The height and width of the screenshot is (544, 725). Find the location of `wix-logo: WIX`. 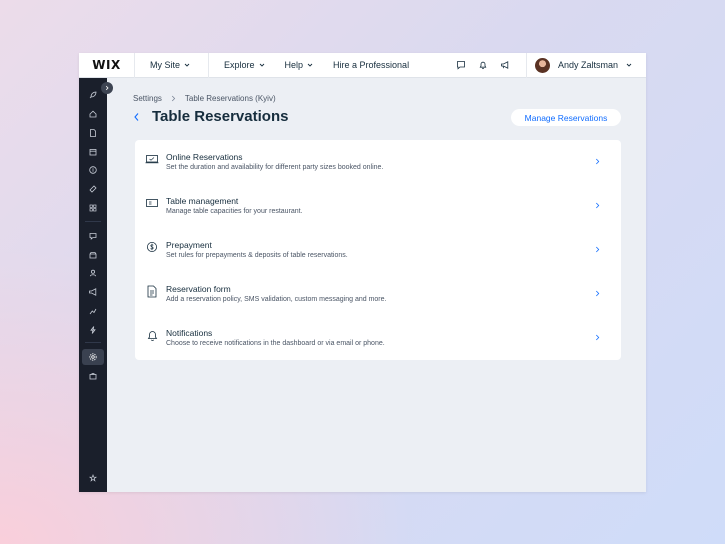

wix-logo: WIX is located at coordinates (106, 65).